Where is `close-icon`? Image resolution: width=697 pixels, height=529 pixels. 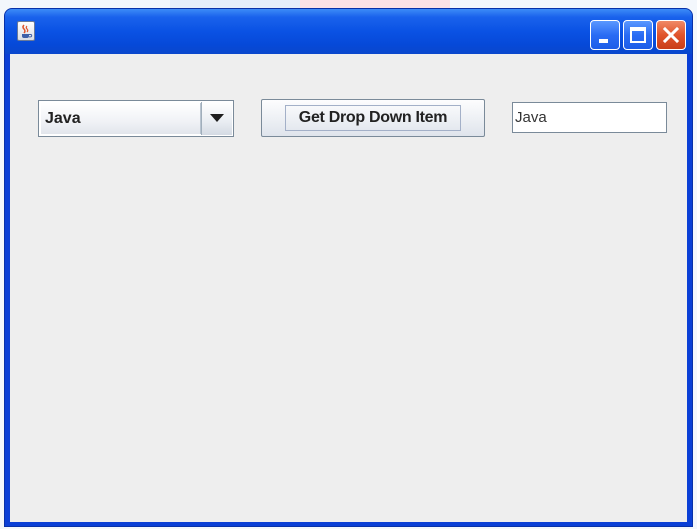 close-icon is located at coordinates (671, 35).